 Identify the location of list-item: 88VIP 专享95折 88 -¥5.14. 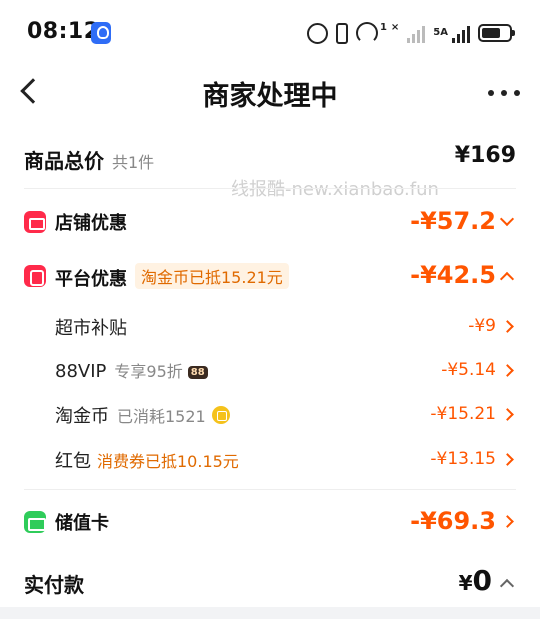
(270, 371).